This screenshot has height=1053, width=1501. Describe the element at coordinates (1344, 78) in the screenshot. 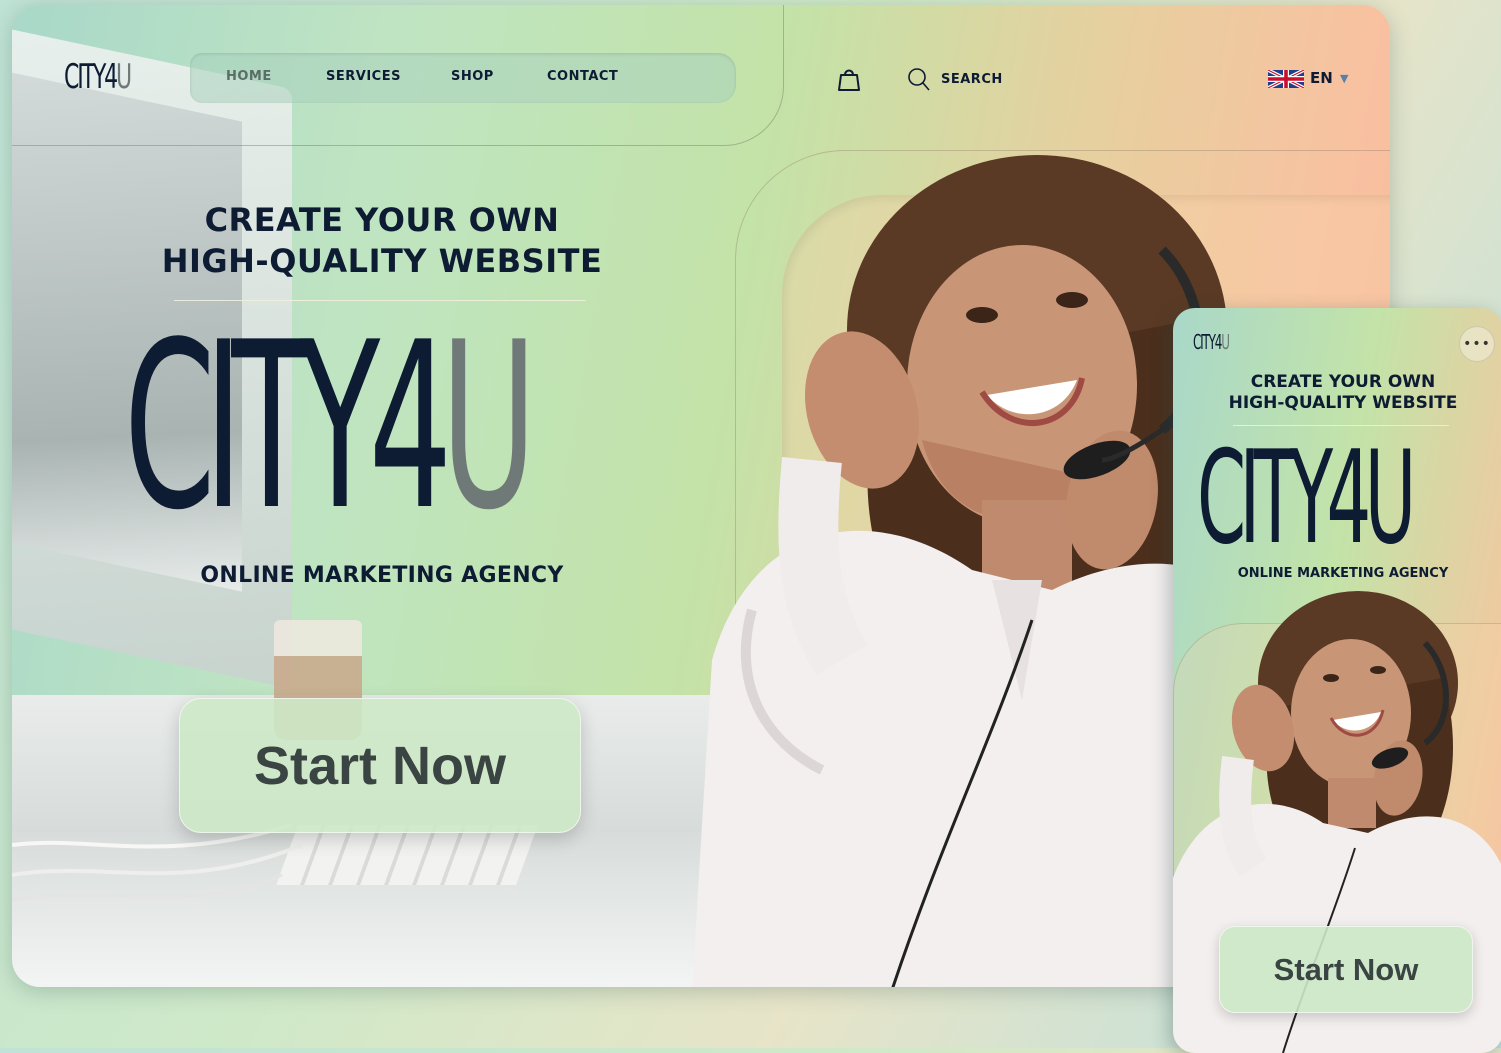

I see `chevron-down-icon: ▼` at that location.